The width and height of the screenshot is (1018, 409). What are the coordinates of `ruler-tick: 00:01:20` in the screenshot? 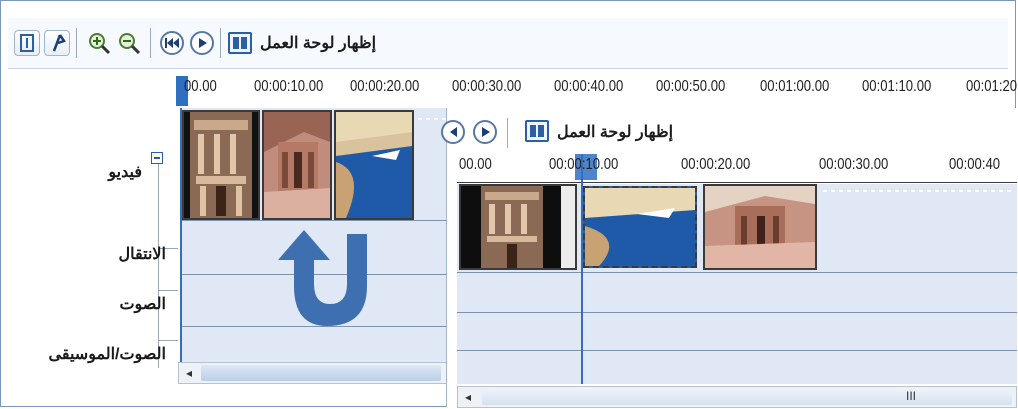 It's located at (992, 86).